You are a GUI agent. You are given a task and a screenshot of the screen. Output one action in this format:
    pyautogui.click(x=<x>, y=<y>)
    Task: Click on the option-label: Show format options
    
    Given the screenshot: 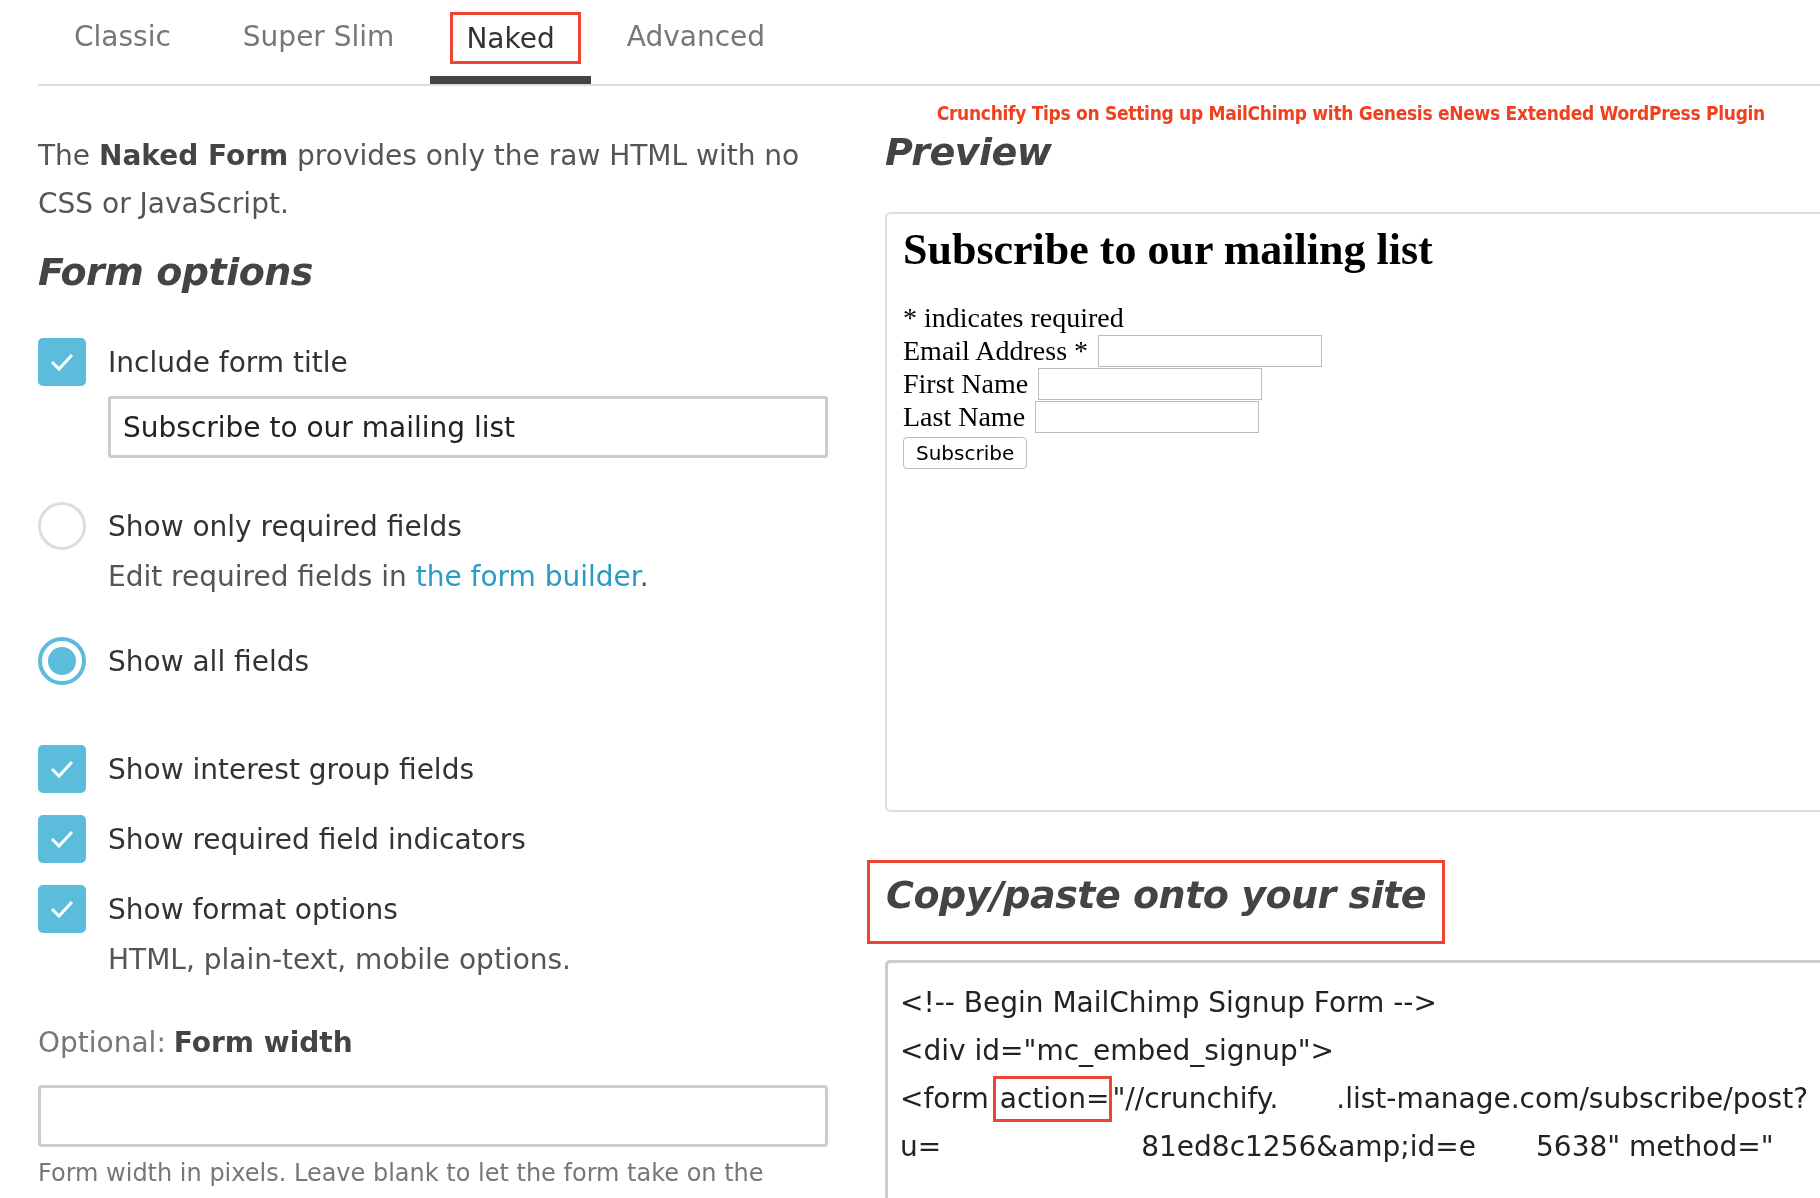 What is the action you would take?
    pyautogui.click(x=253, y=909)
    